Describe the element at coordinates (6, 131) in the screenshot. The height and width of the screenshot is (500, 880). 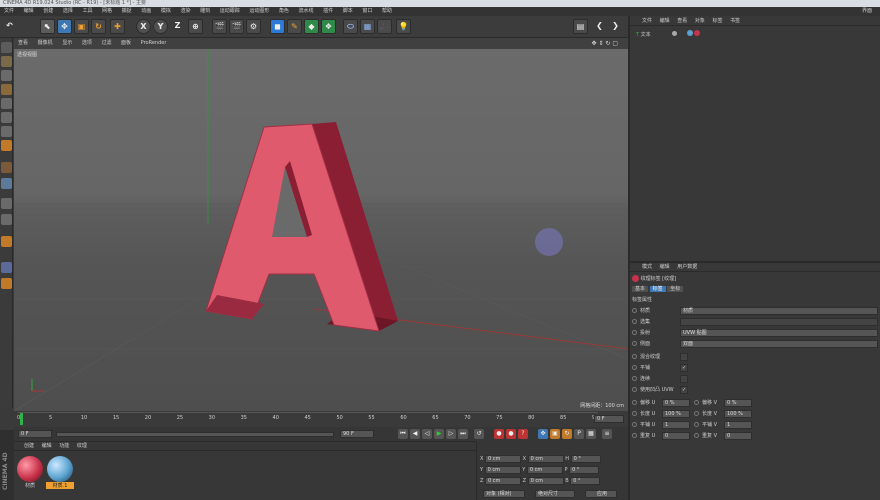
I see `polygons-mode-icon` at that location.